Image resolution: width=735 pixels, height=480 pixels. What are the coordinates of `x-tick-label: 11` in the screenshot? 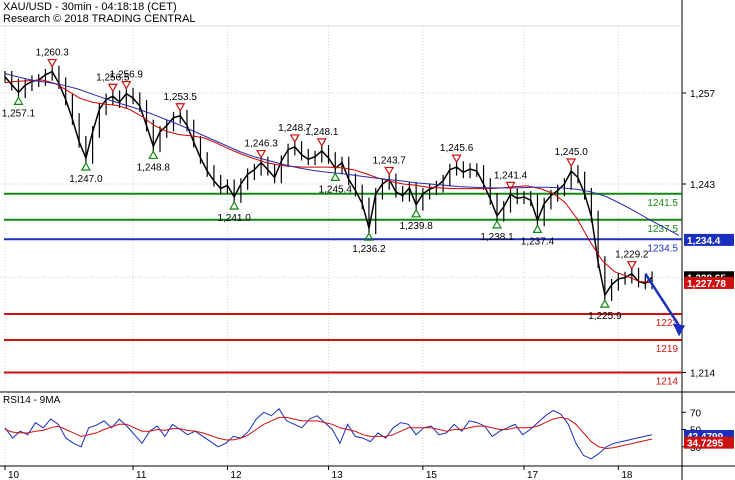 It's located at (141, 475).